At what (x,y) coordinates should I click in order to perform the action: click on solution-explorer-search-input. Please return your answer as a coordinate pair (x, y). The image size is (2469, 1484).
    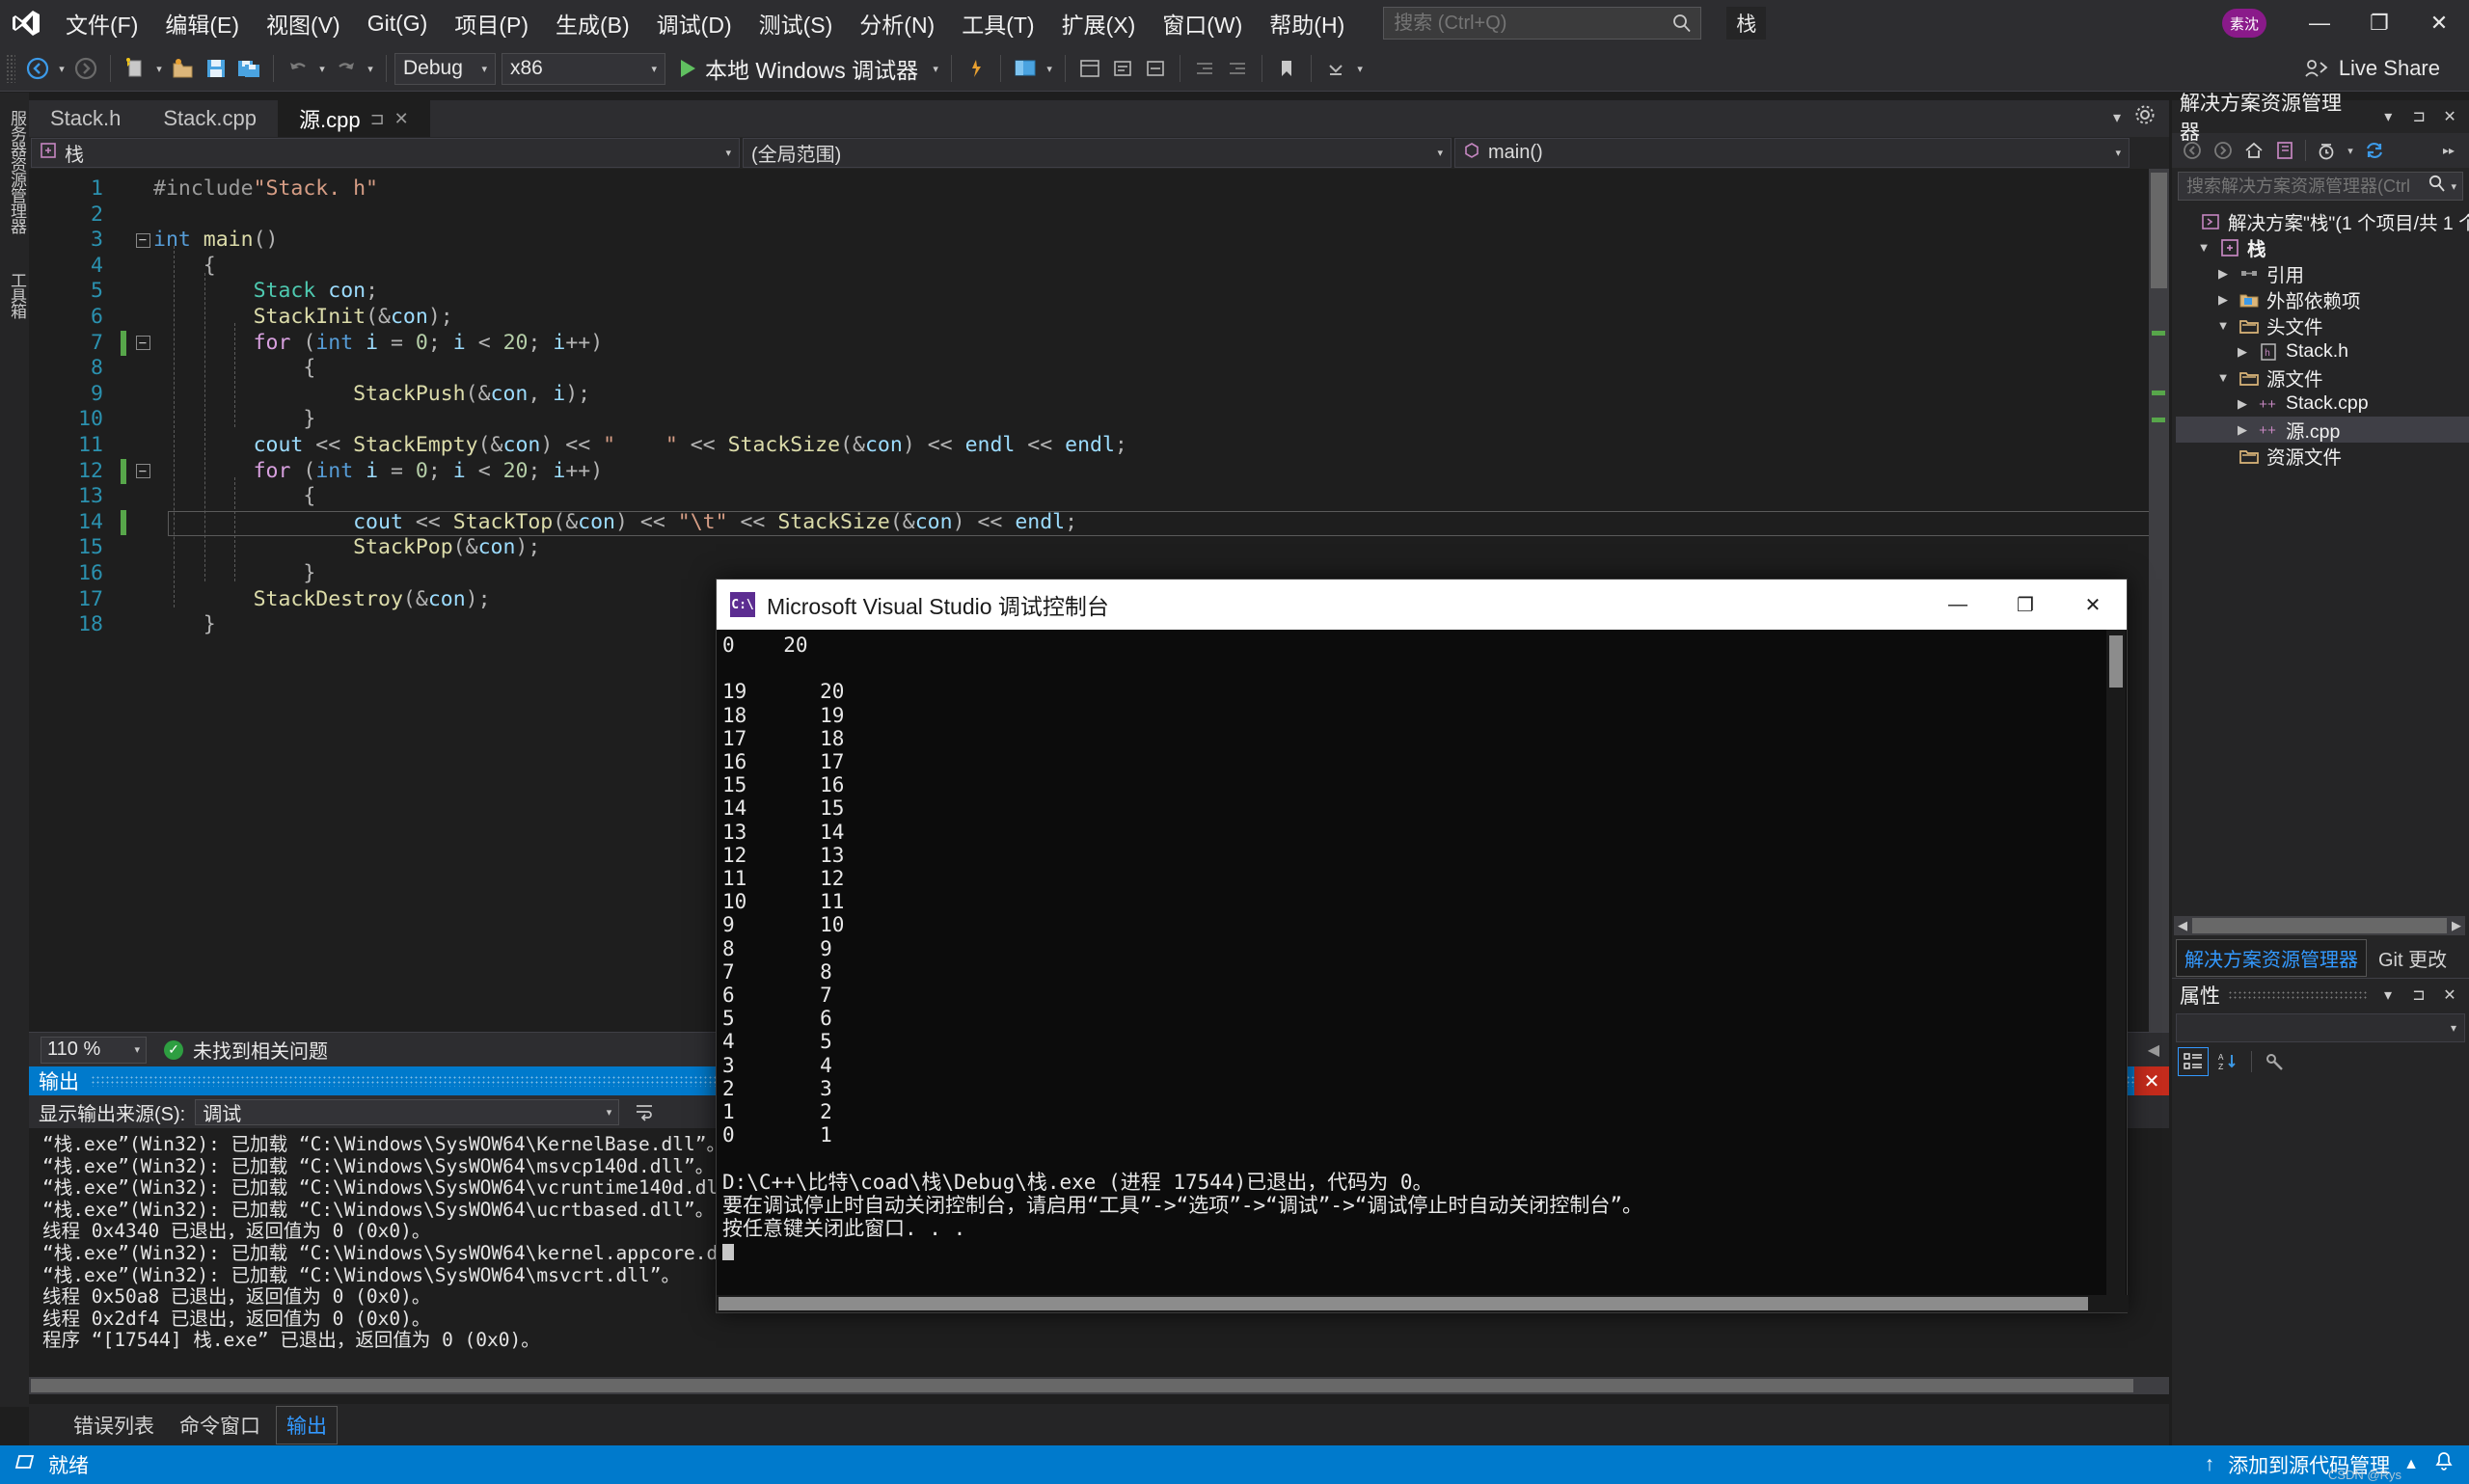
    Looking at the image, I should click on (2304, 186).